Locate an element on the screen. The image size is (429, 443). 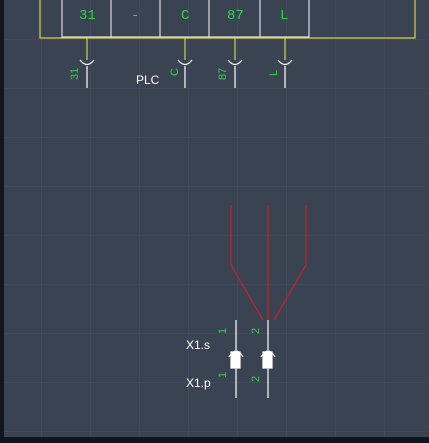
viewport-bottom-border is located at coordinates (214, 440).